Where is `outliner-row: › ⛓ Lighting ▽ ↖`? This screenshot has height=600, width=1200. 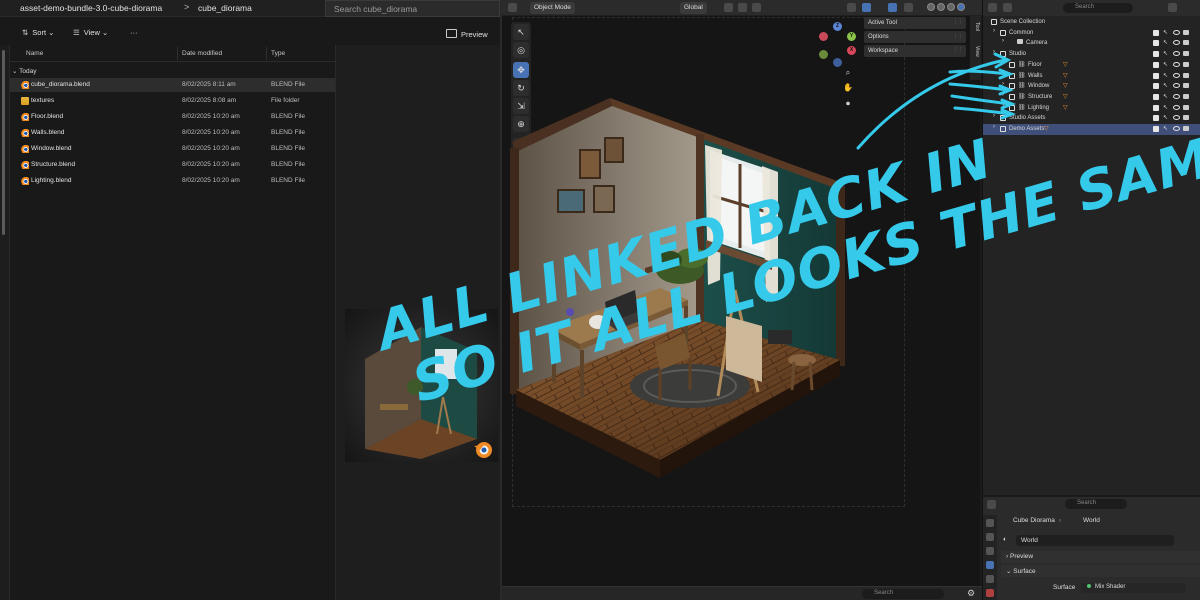
outliner-row: › ⛓ Lighting ▽ ↖ is located at coordinates (1091, 108).